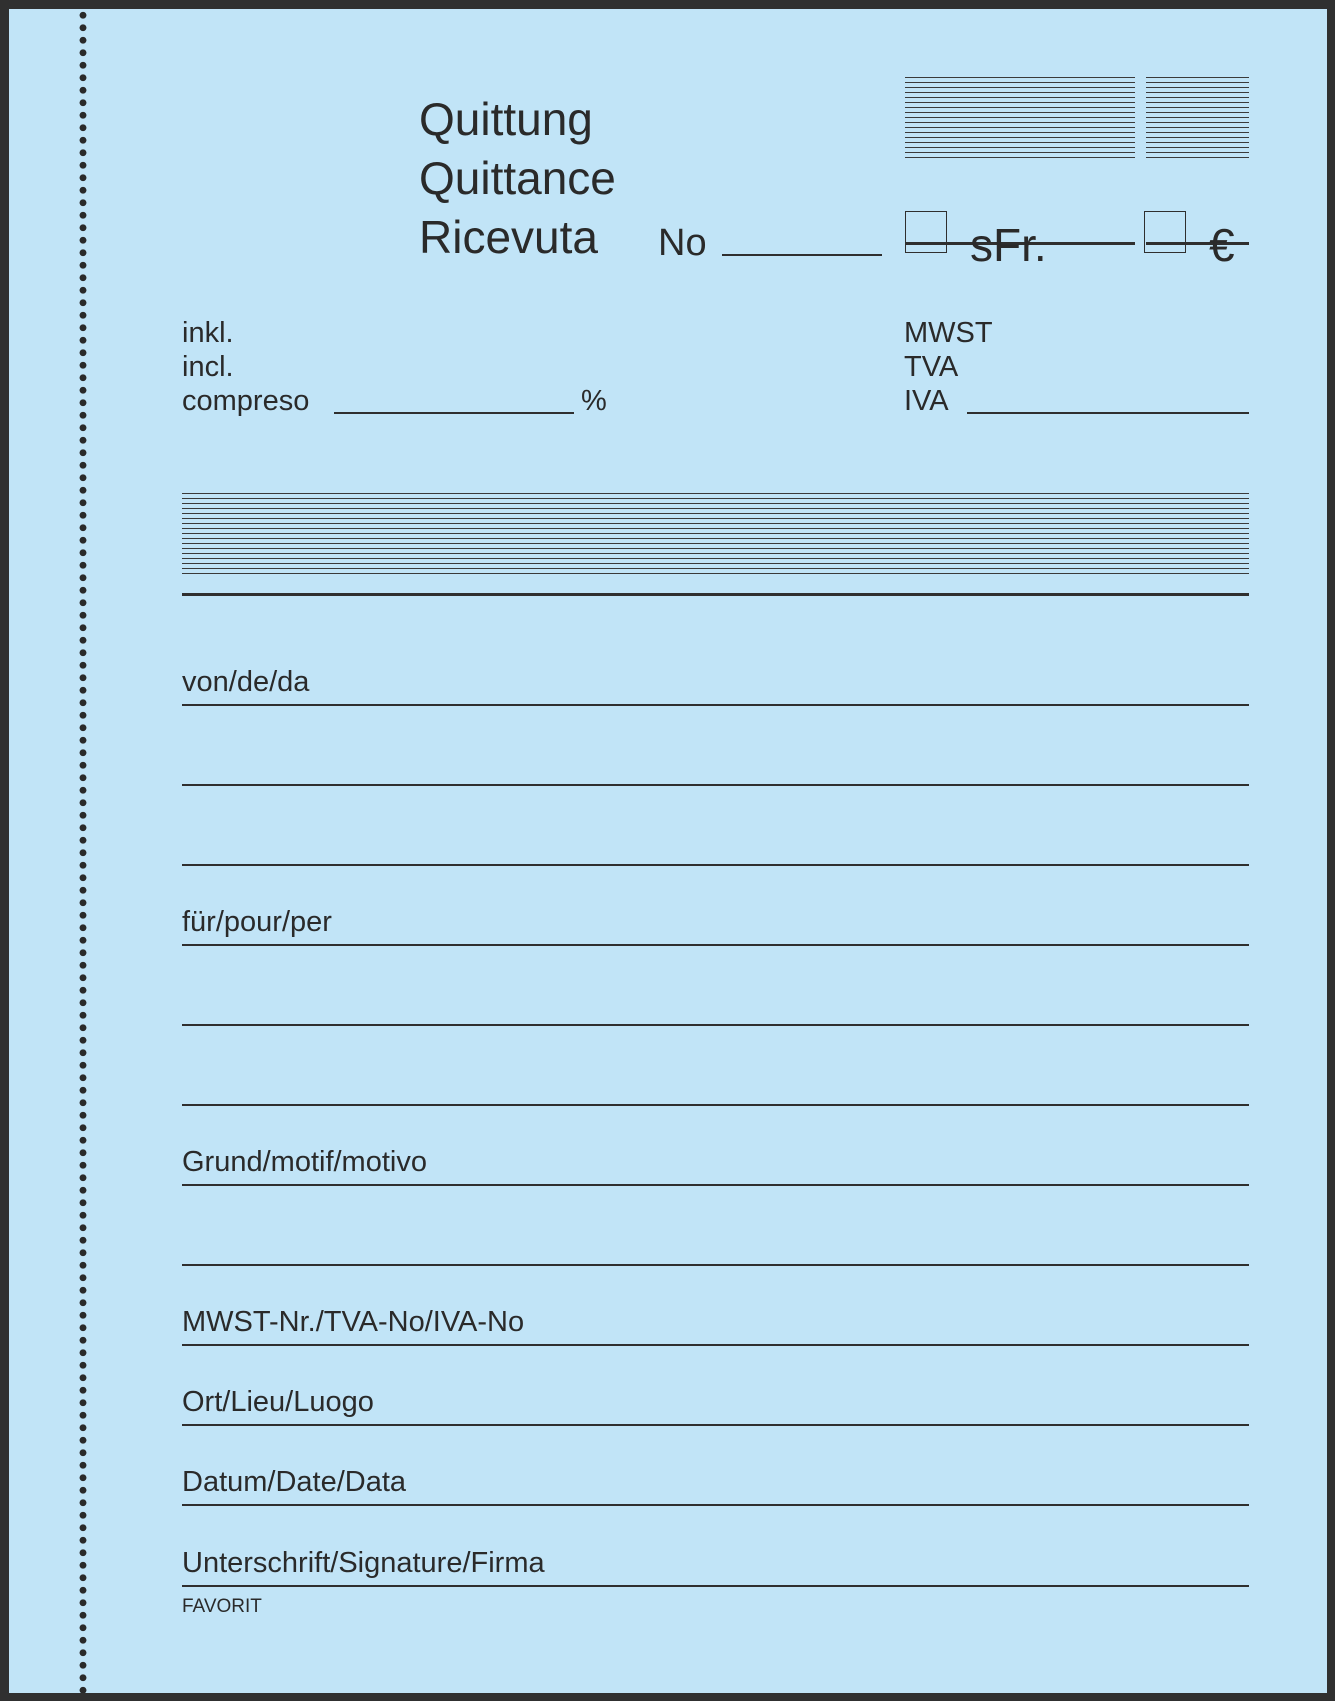 This screenshot has height=1701, width=1335. I want to click on from-label: von/de/da, so click(246, 682).